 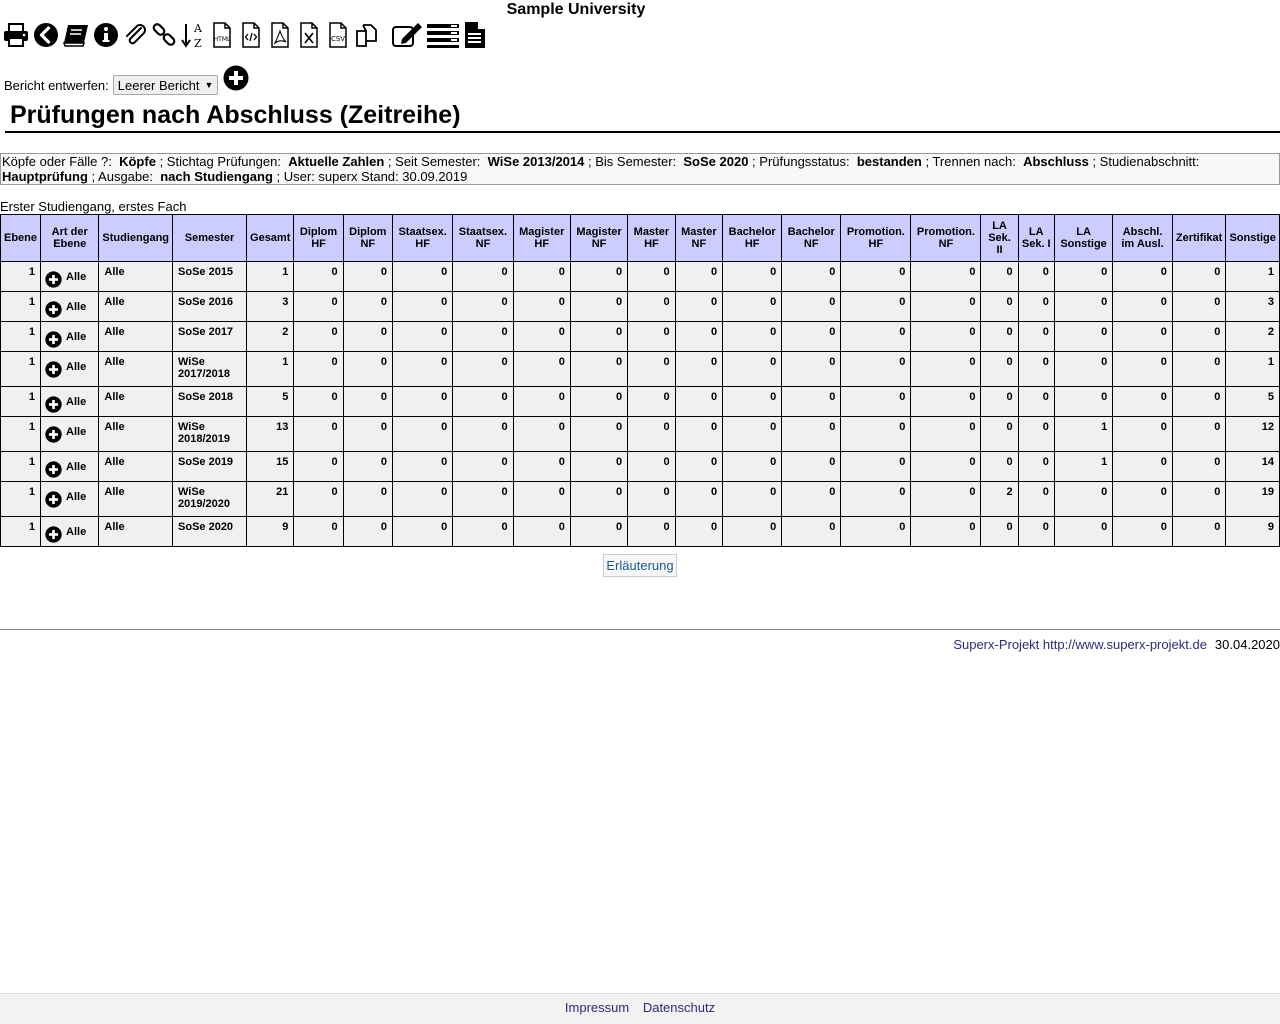 I want to click on impressum-link: Impressum, so click(x=597, y=1007).